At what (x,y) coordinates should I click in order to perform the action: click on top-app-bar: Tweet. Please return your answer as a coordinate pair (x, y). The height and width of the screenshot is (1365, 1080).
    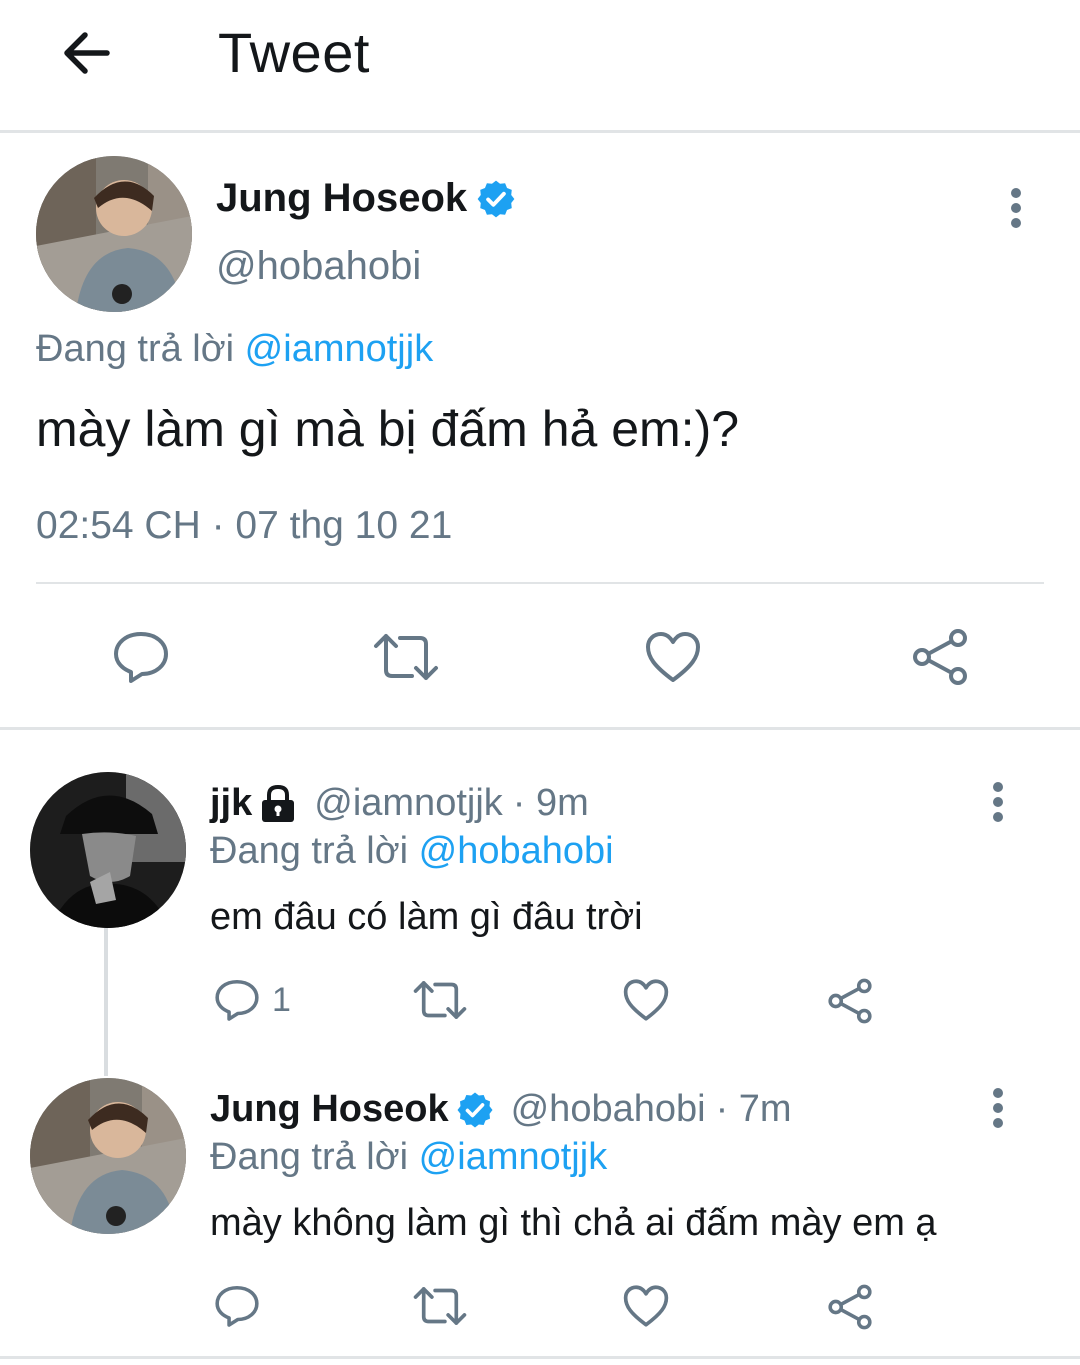
    Looking at the image, I should click on (540, 66).